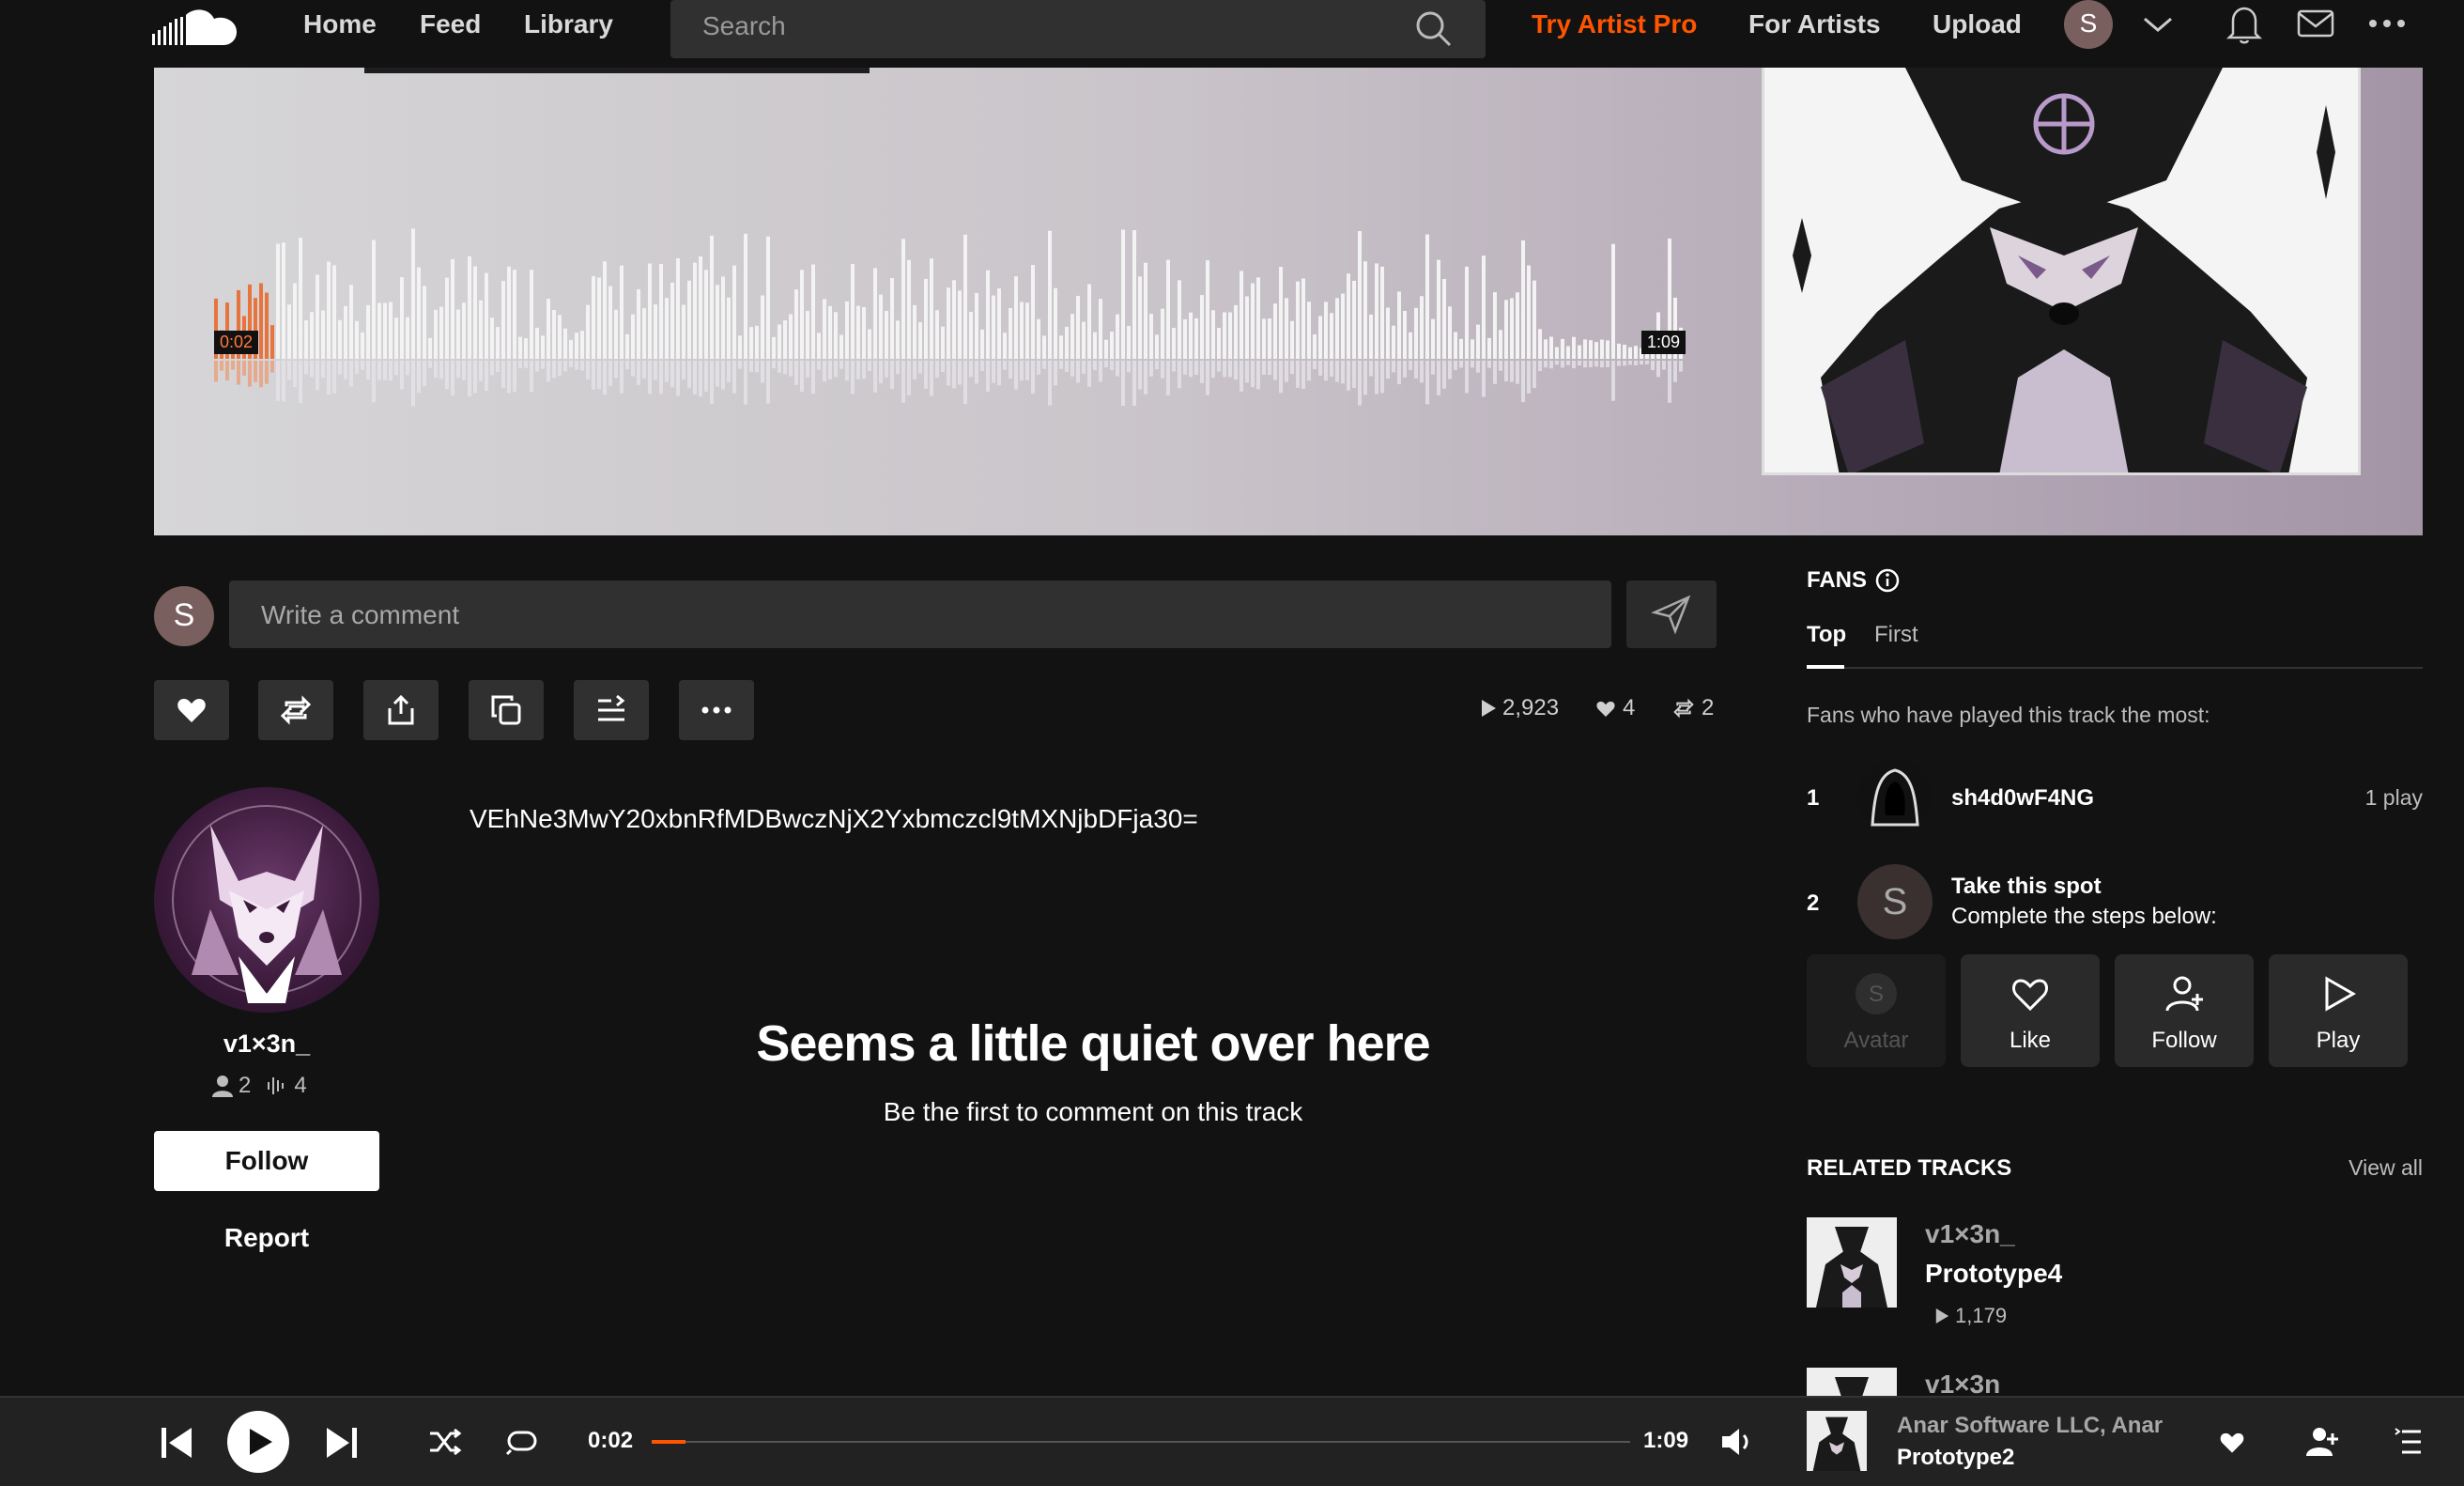 The image size is (2464, 1486). Describe the element at coordinates (2244, 24) in the screenshot. I see `bell-icon` at that location.